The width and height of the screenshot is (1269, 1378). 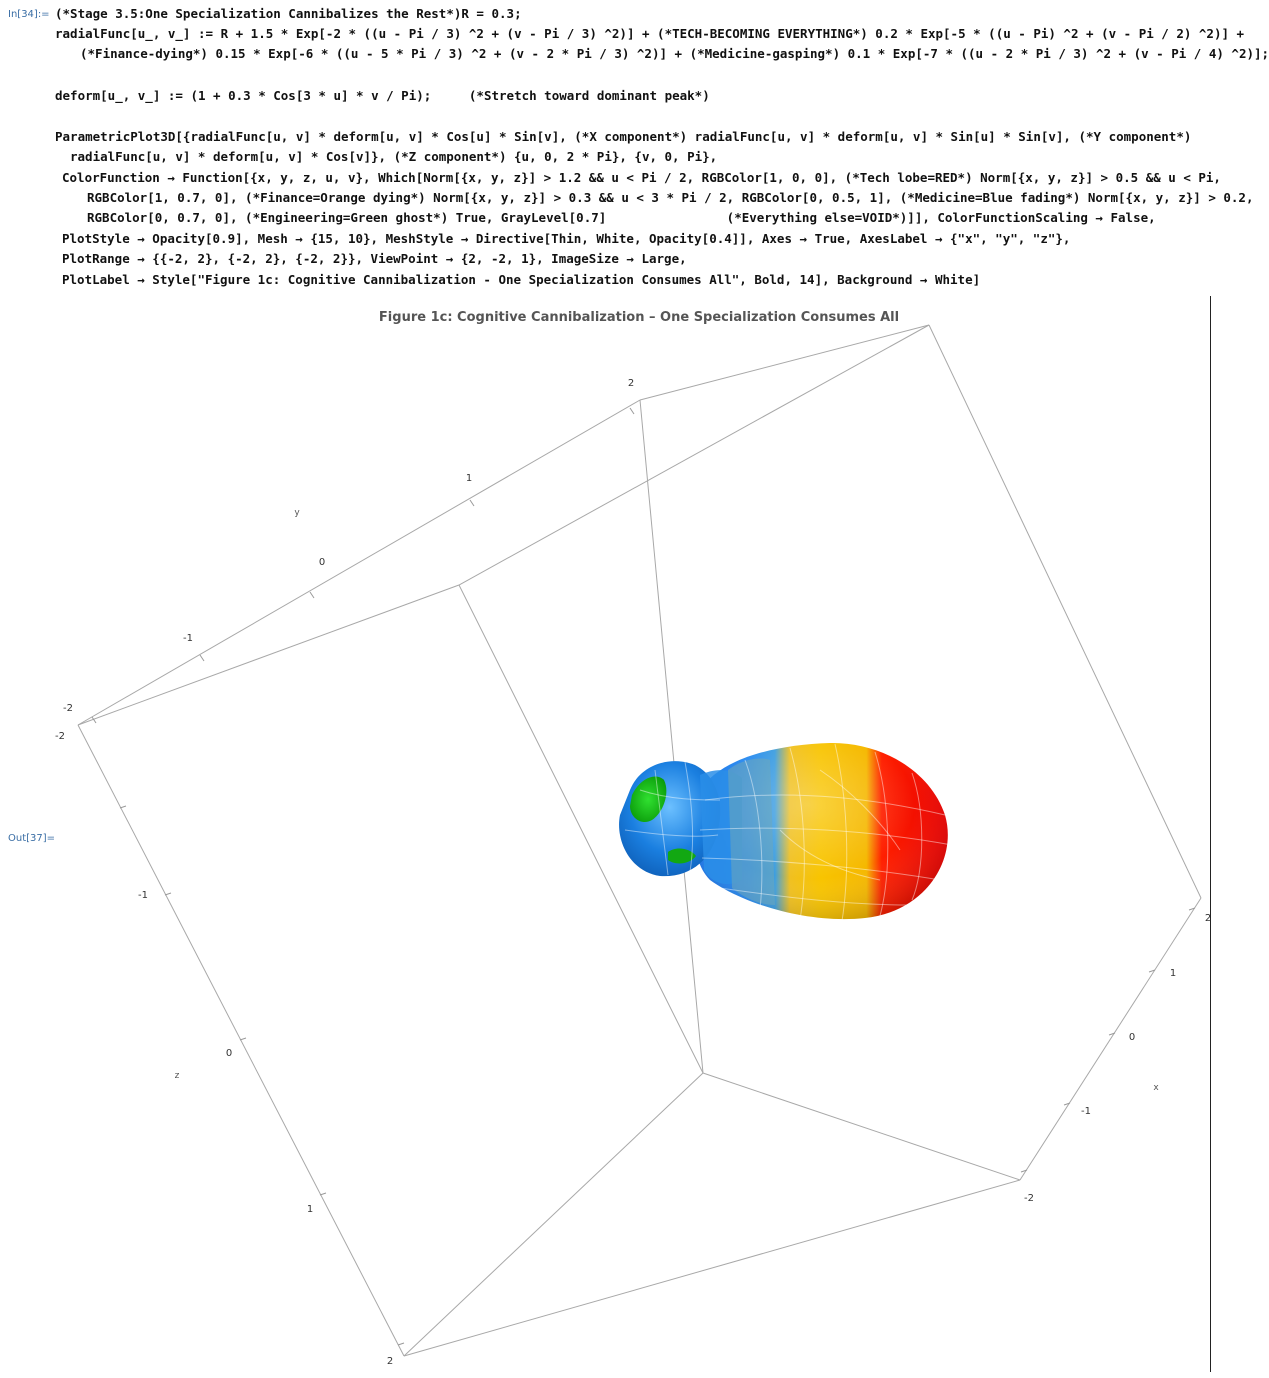 I want to click on x-tick-label: -2, so click(x=1029, y=1198).